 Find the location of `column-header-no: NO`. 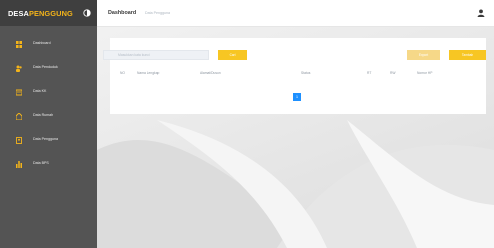

column-header-no: NO is located at coordinates (122, 73).